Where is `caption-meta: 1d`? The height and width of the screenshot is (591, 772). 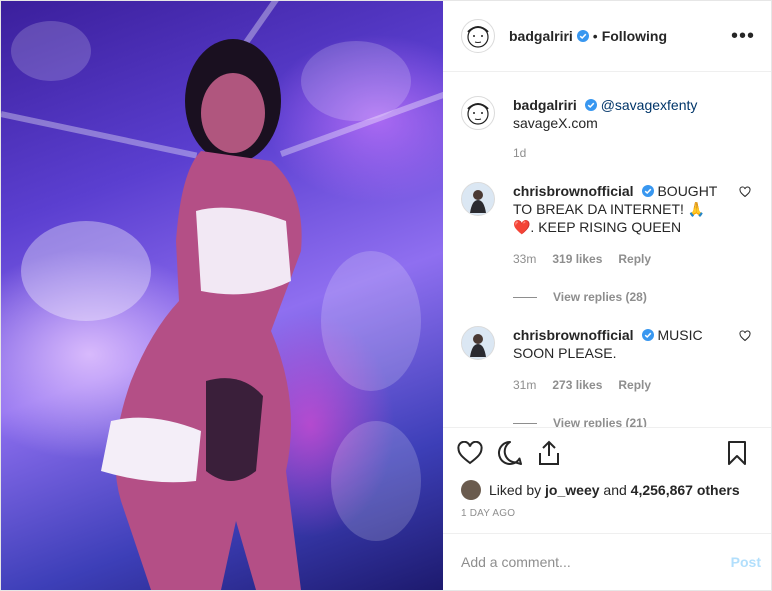 caption-meta: 1d is located at coordinates (619, 153).